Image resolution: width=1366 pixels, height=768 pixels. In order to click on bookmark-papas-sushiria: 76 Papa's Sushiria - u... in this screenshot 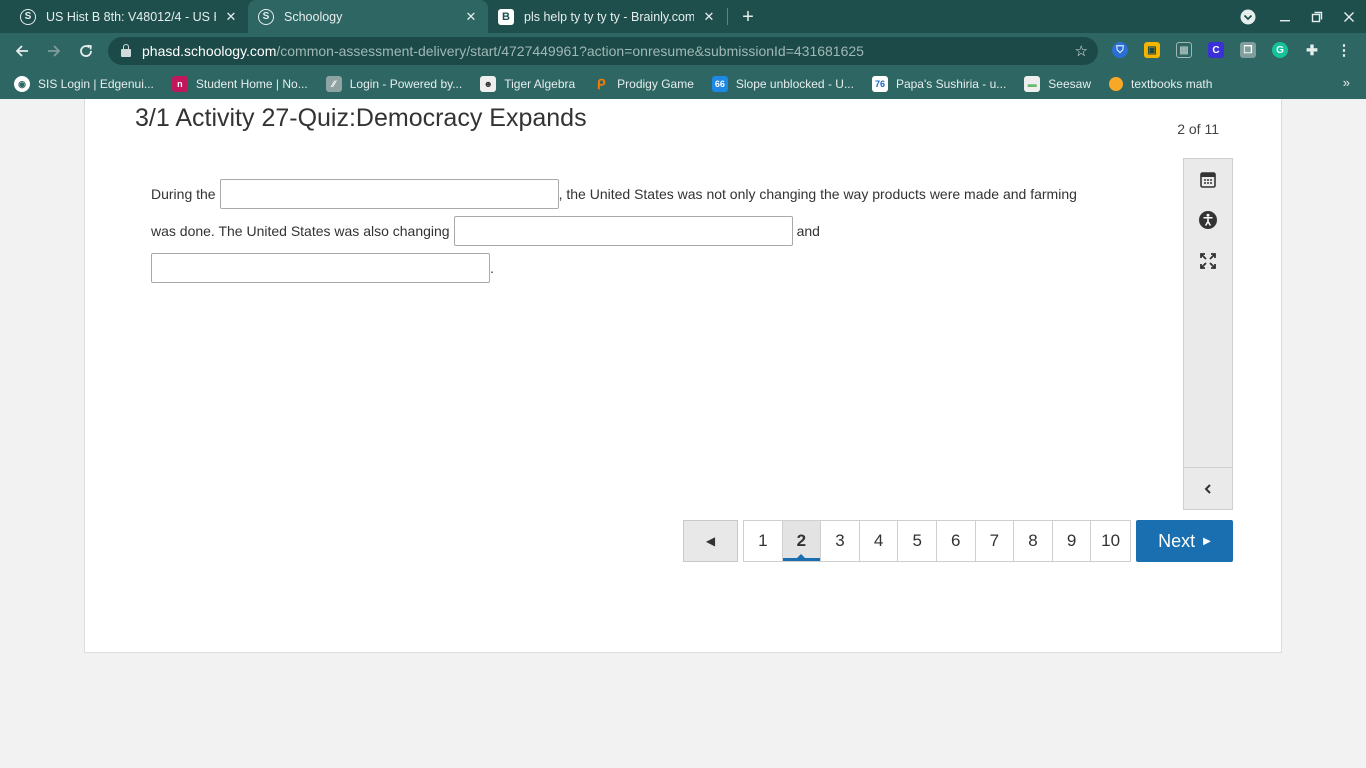, I will do `click(938, 84)`.